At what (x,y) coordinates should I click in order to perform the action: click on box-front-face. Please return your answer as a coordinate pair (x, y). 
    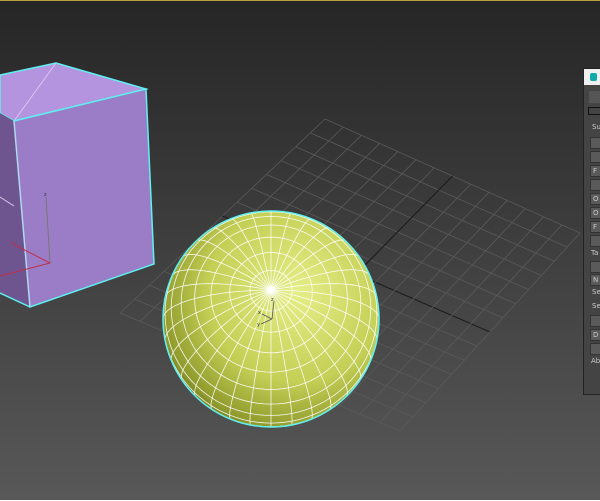
    Looking at the image, I should click on (84, 198).